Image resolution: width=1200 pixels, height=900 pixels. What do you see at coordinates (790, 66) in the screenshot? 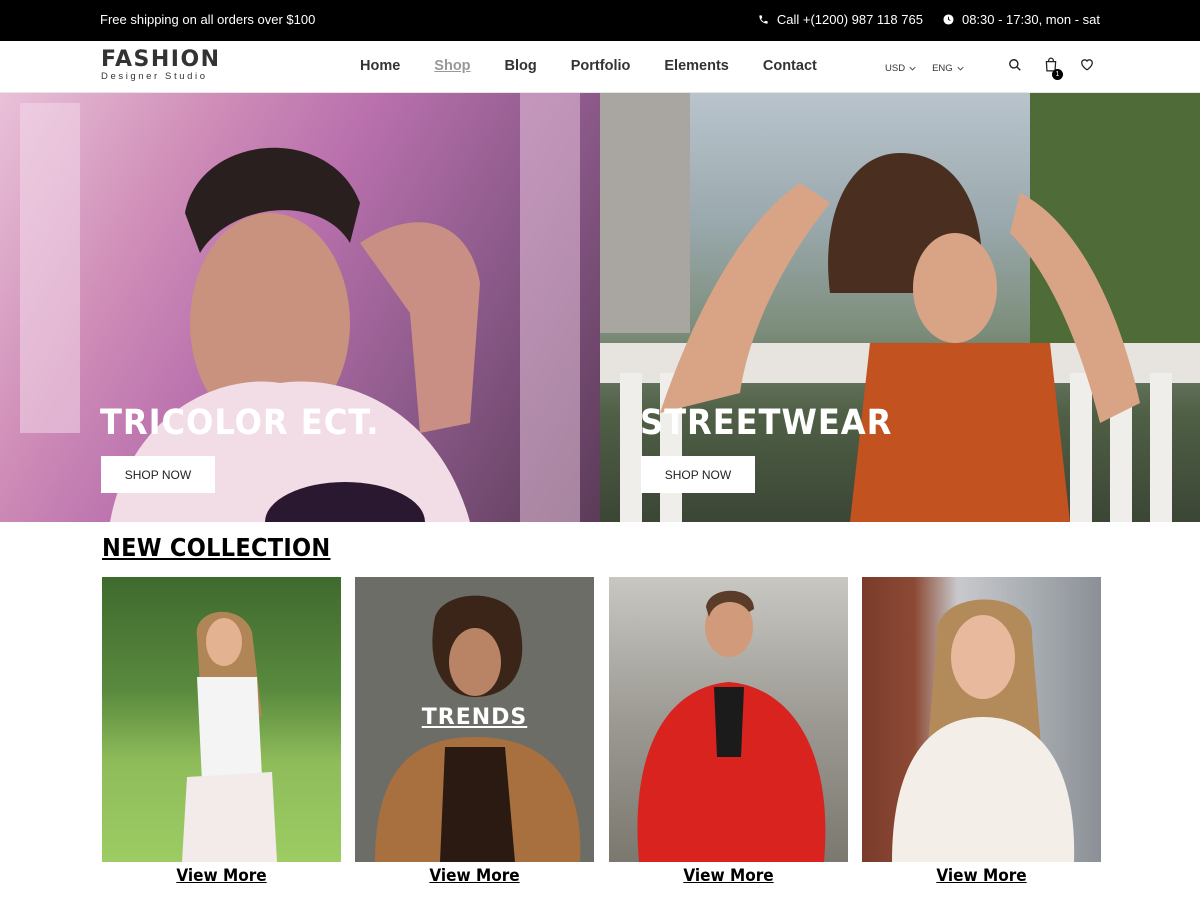
I see `nav-contact: Contact` at bounding box center [790, 66].